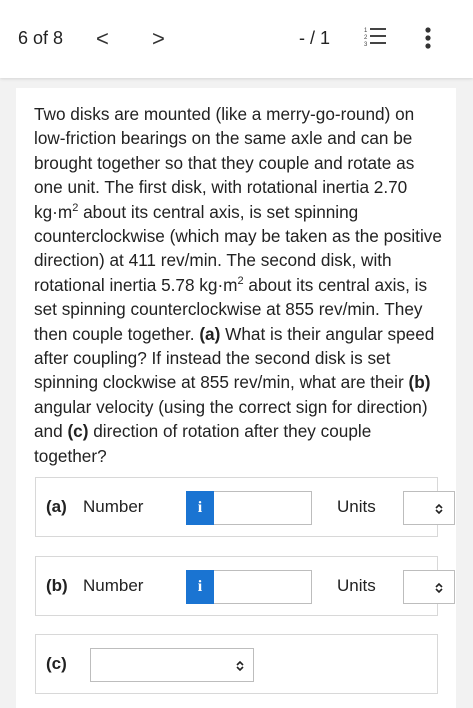 The width and height of the screenshot is (473, 708). I want to click on previous-question-button: <, so click(102, 39).